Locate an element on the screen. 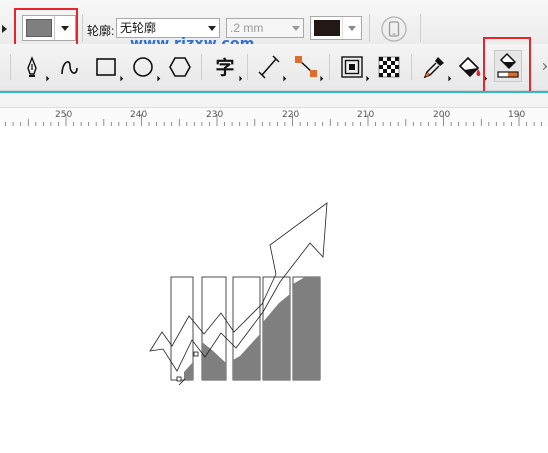  smart-fill-tool is located at coordinates (508, 66).